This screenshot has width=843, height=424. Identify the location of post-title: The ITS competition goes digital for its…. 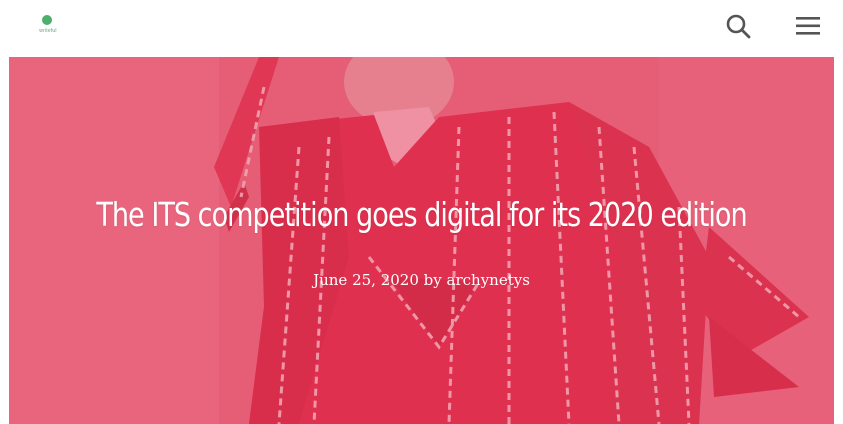
(421, 214).